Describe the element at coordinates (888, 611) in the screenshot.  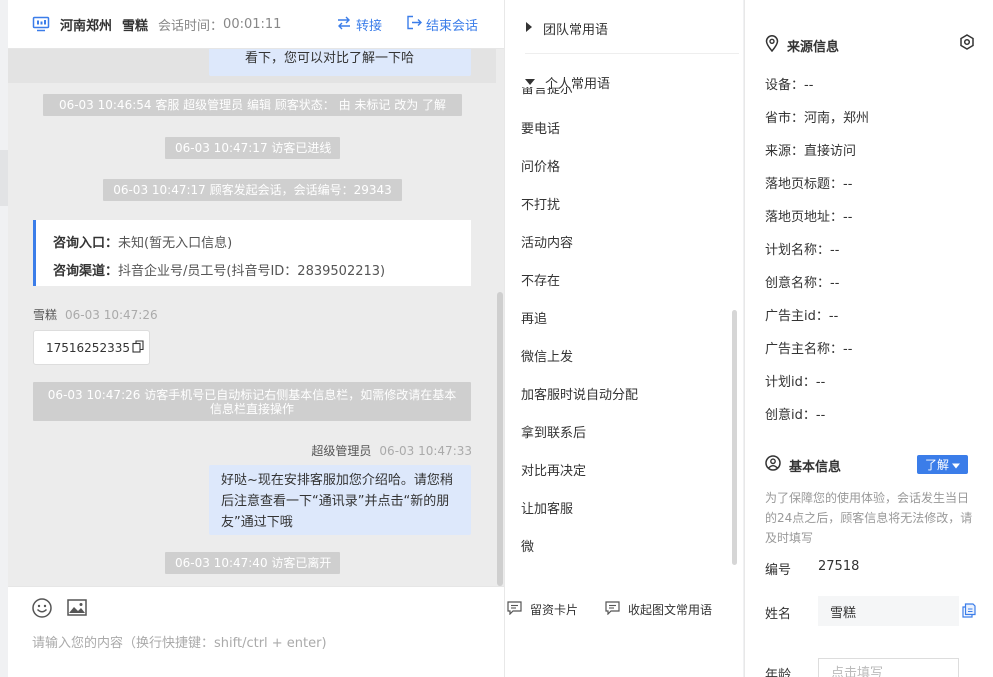
I see `customer-name-field: 雪糕` at that location.